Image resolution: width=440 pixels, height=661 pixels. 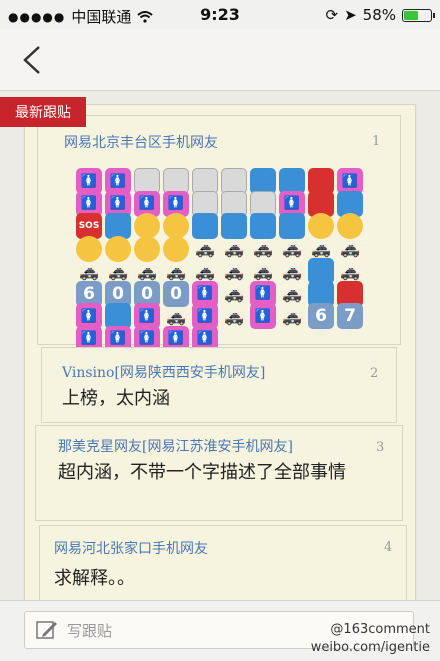 What do you see at coordinates (94, 578) in the screenshot?
I see `comment-text: 求解释。。` at bounding box center [94, 578].